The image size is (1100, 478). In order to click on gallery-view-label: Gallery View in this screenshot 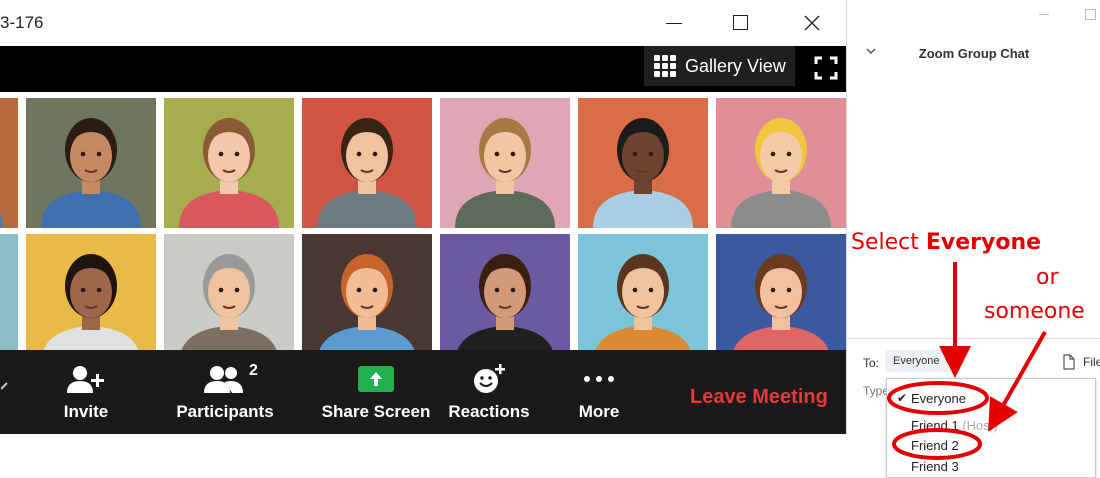, I will do `click(735, 65)`.